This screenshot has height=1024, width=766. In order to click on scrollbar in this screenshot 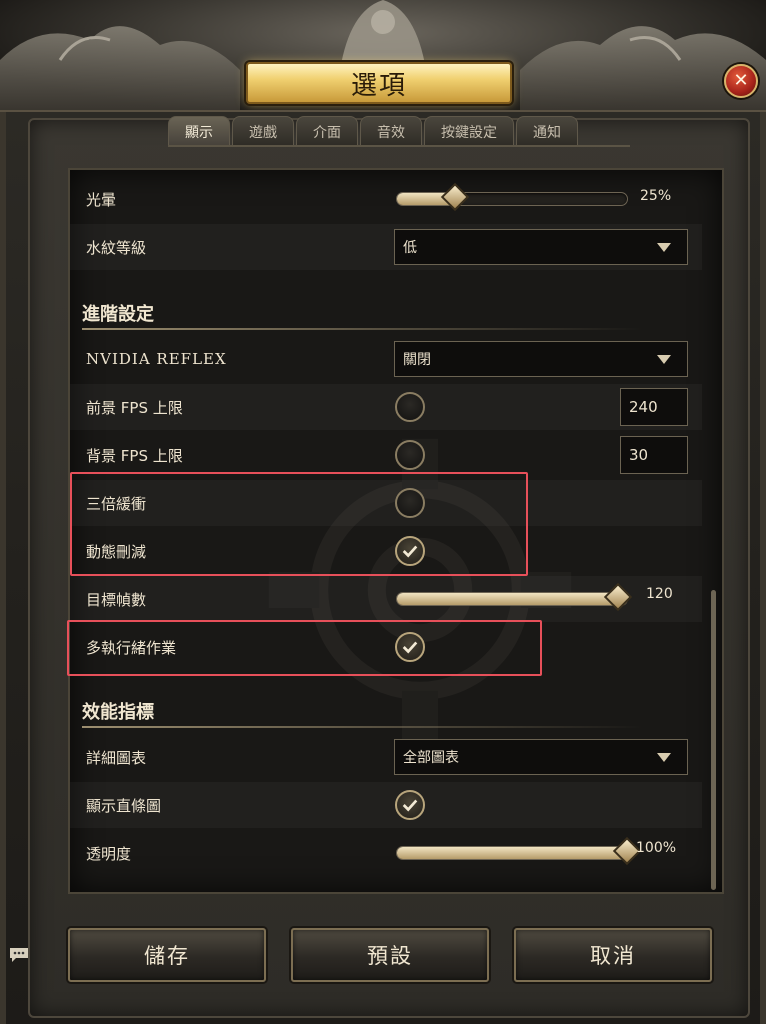, I will do `click(714, 531)`.